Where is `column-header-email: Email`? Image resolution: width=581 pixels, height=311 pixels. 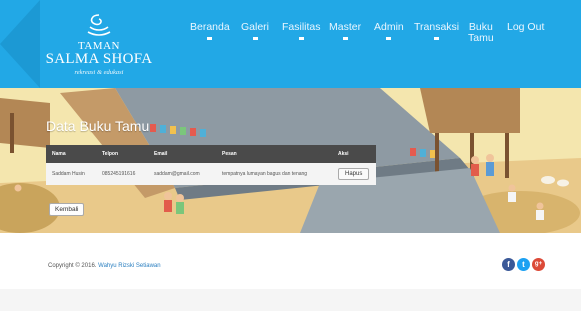
column-header-email: Email is located at coordinates (161, 154).